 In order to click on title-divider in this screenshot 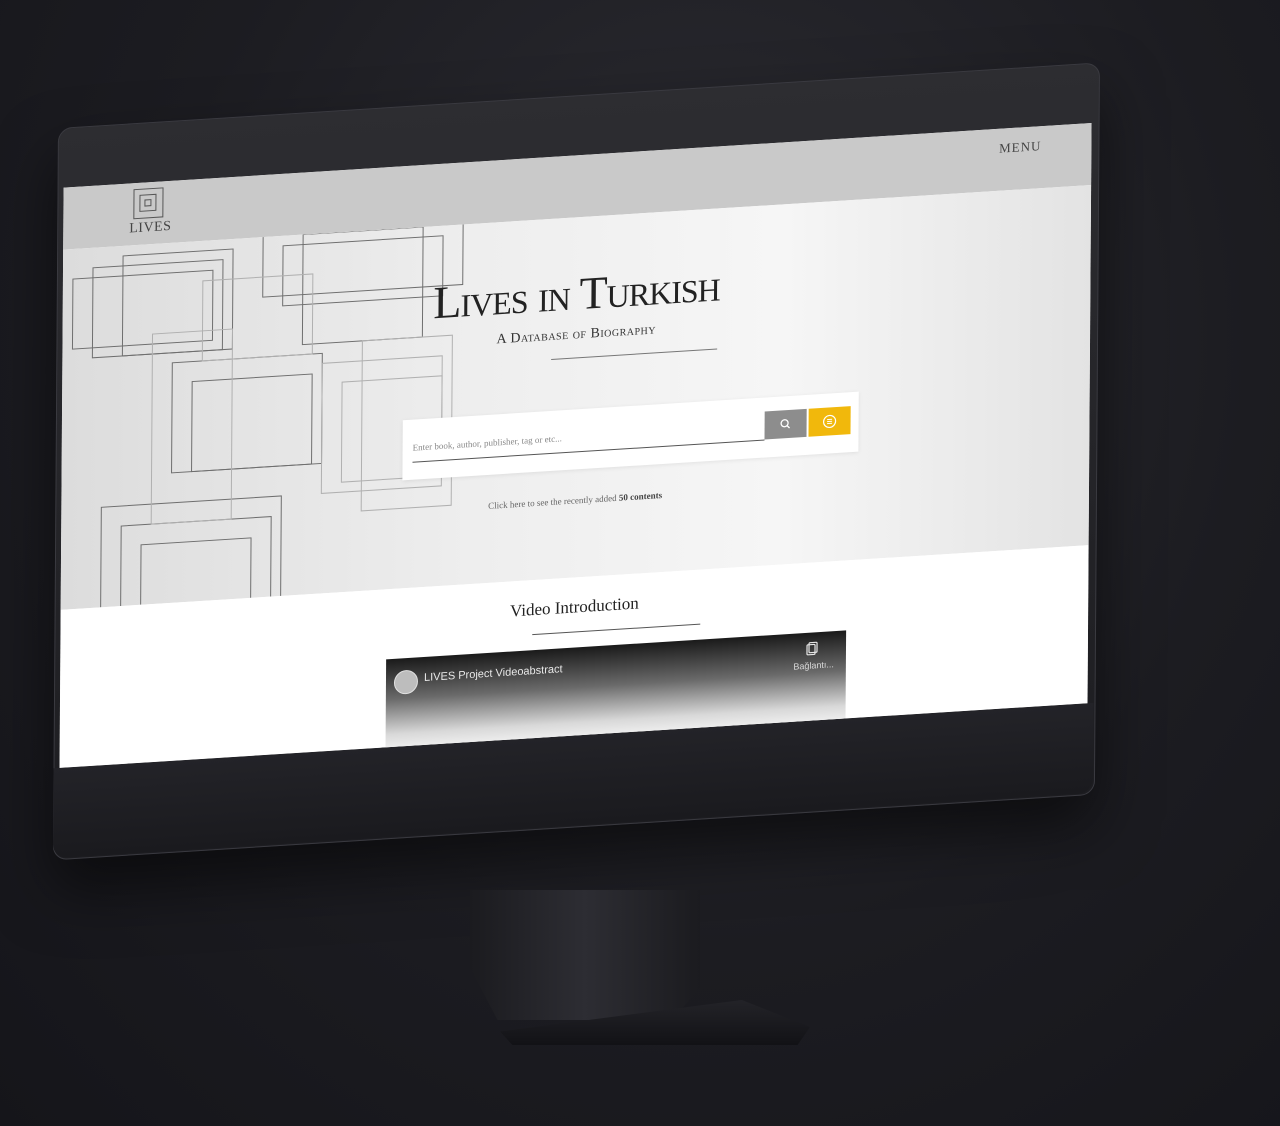, I will do `click(634, 354)`.